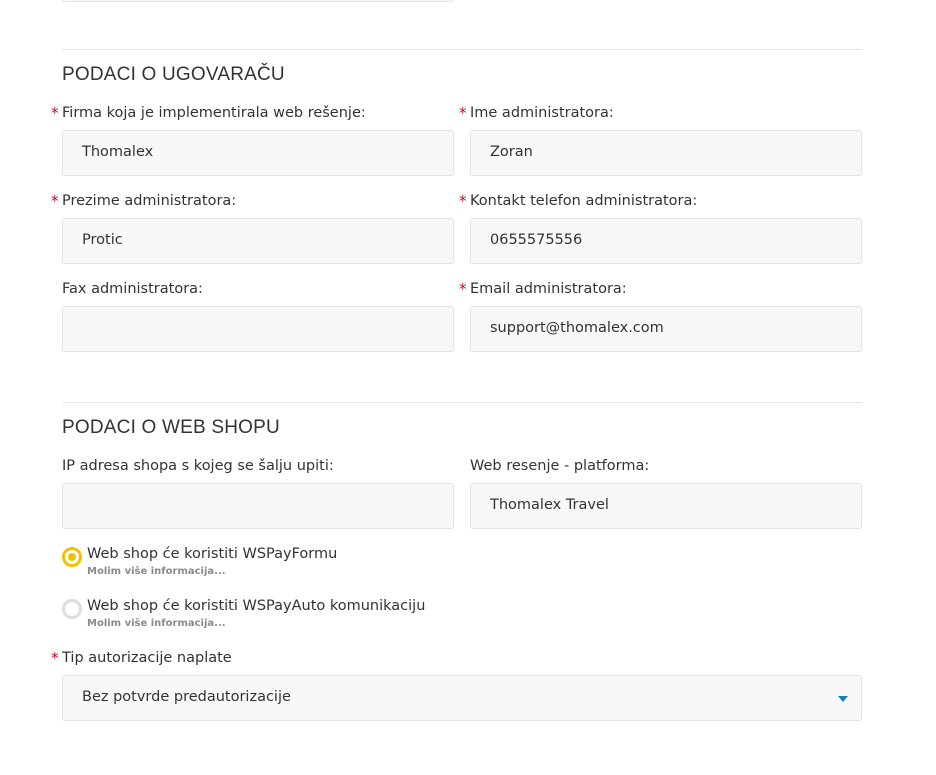  Describe the element at coordinates (173, 74) in the screenshot. I see `section-title-contractor: PODACI O UGOVARAČU` at that location.